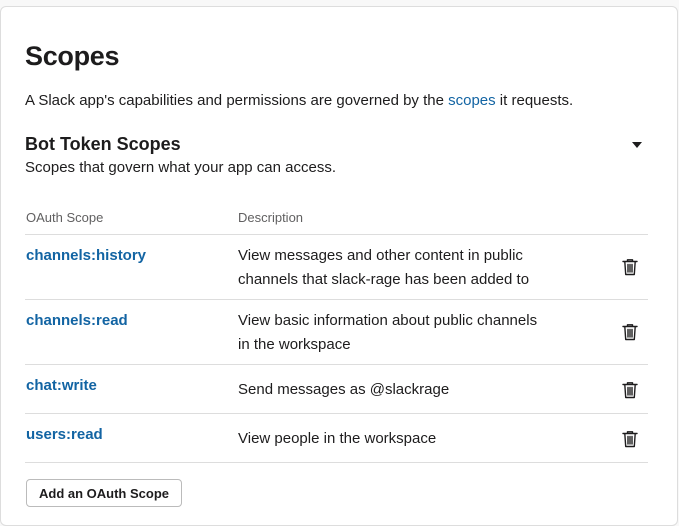  I want to click on table-row: users:read View people in the workspace, so click(336, 438).